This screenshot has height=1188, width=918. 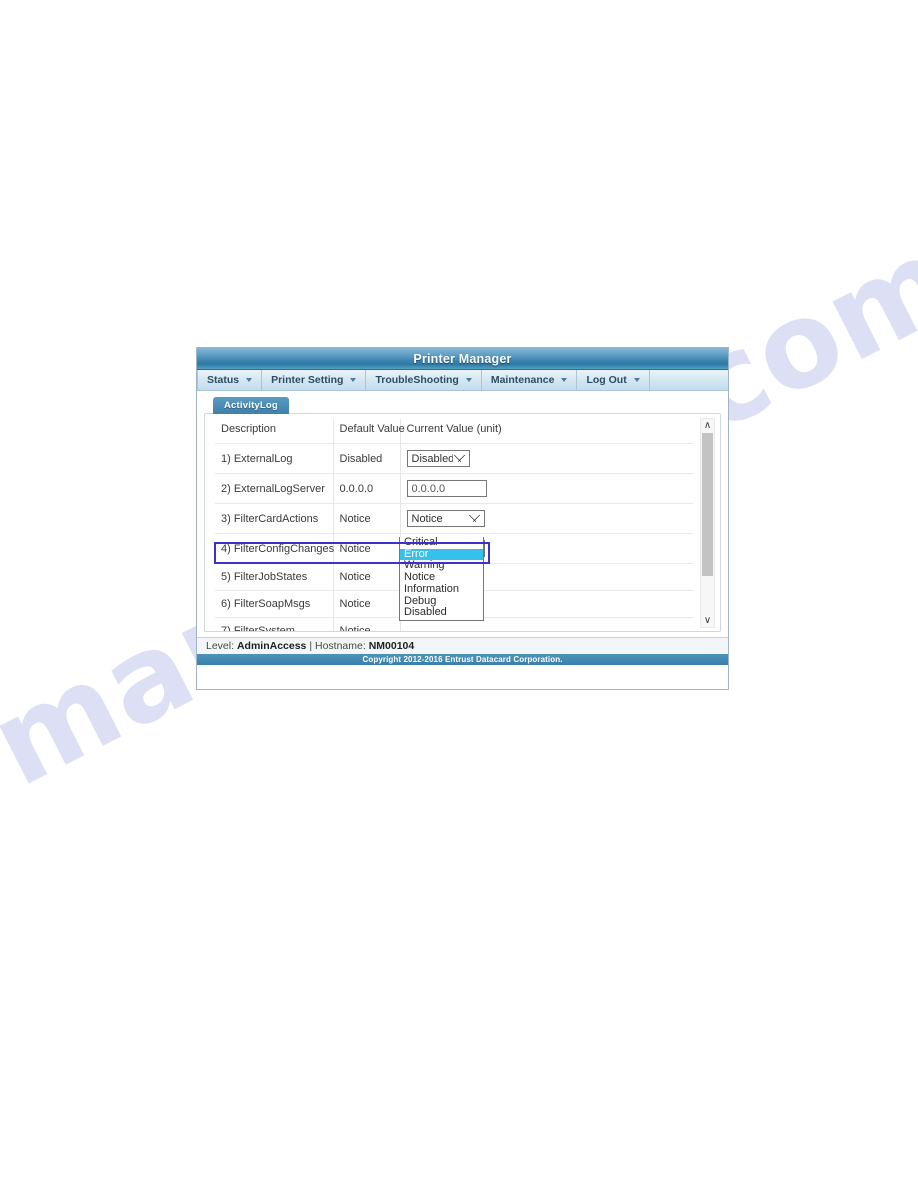 What do you see at coordinates (417, 380) in the screenshot?
I see `menu-item-label: TroubleShooting` at bounding box center [417, 380].